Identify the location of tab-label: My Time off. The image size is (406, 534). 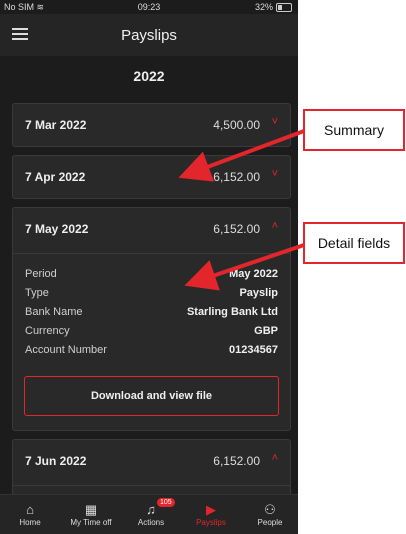
(91, 522).